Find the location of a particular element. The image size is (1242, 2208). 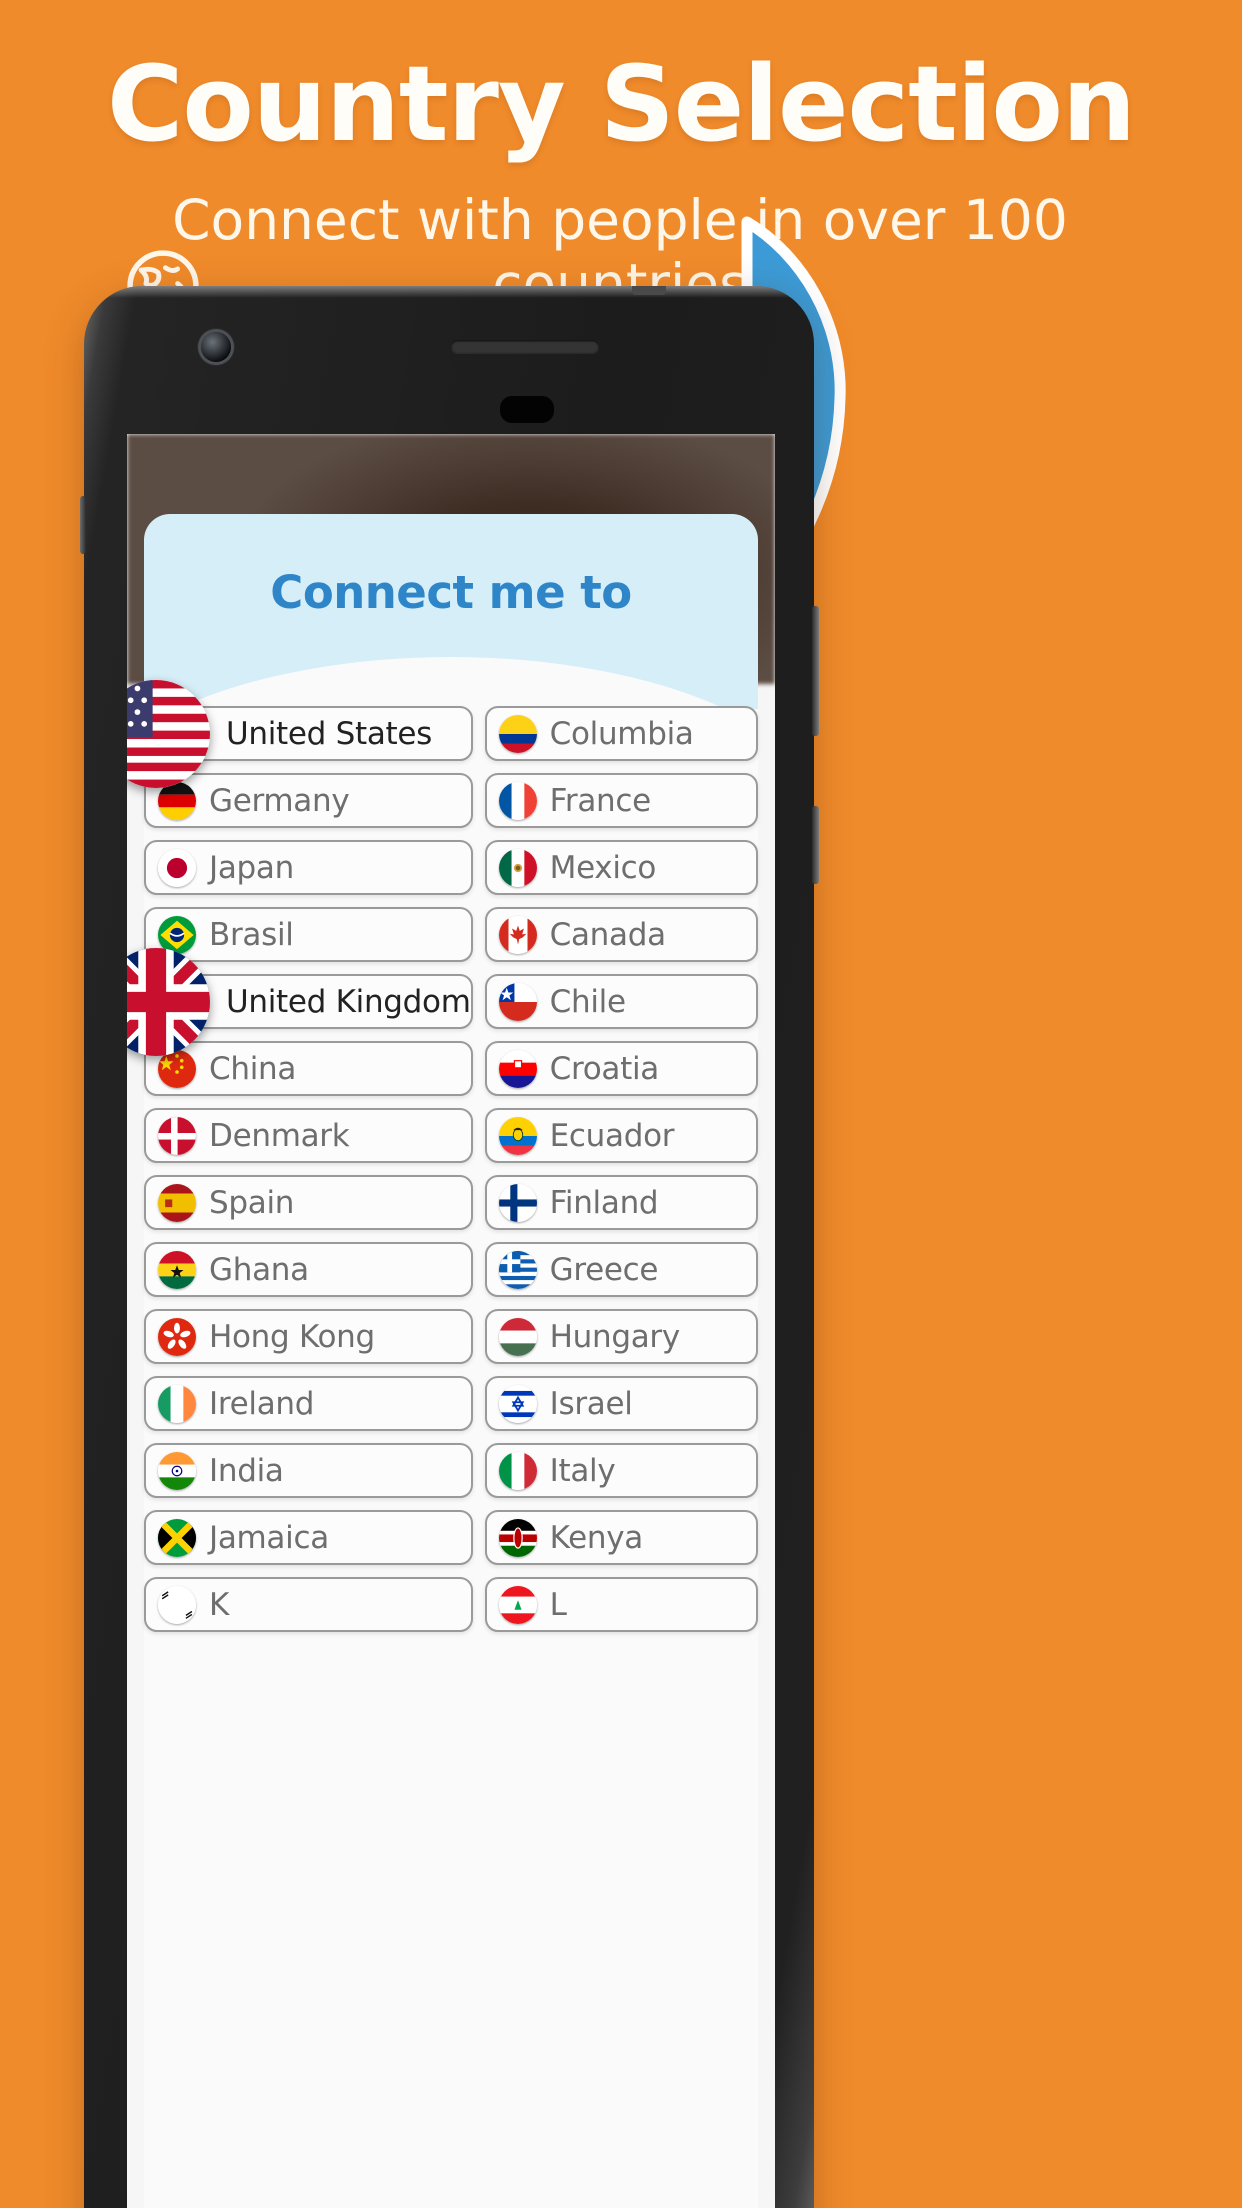

country-label: Ghana is located at coordinates (259, 1269).